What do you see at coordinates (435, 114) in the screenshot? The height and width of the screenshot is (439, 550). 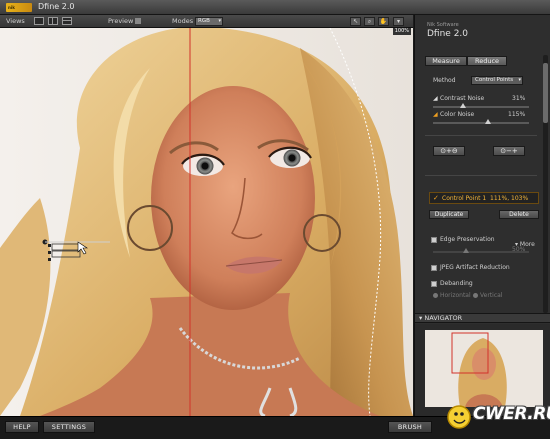 I see `color-swatch-icon: ◢` at bounding box center [435, 114].